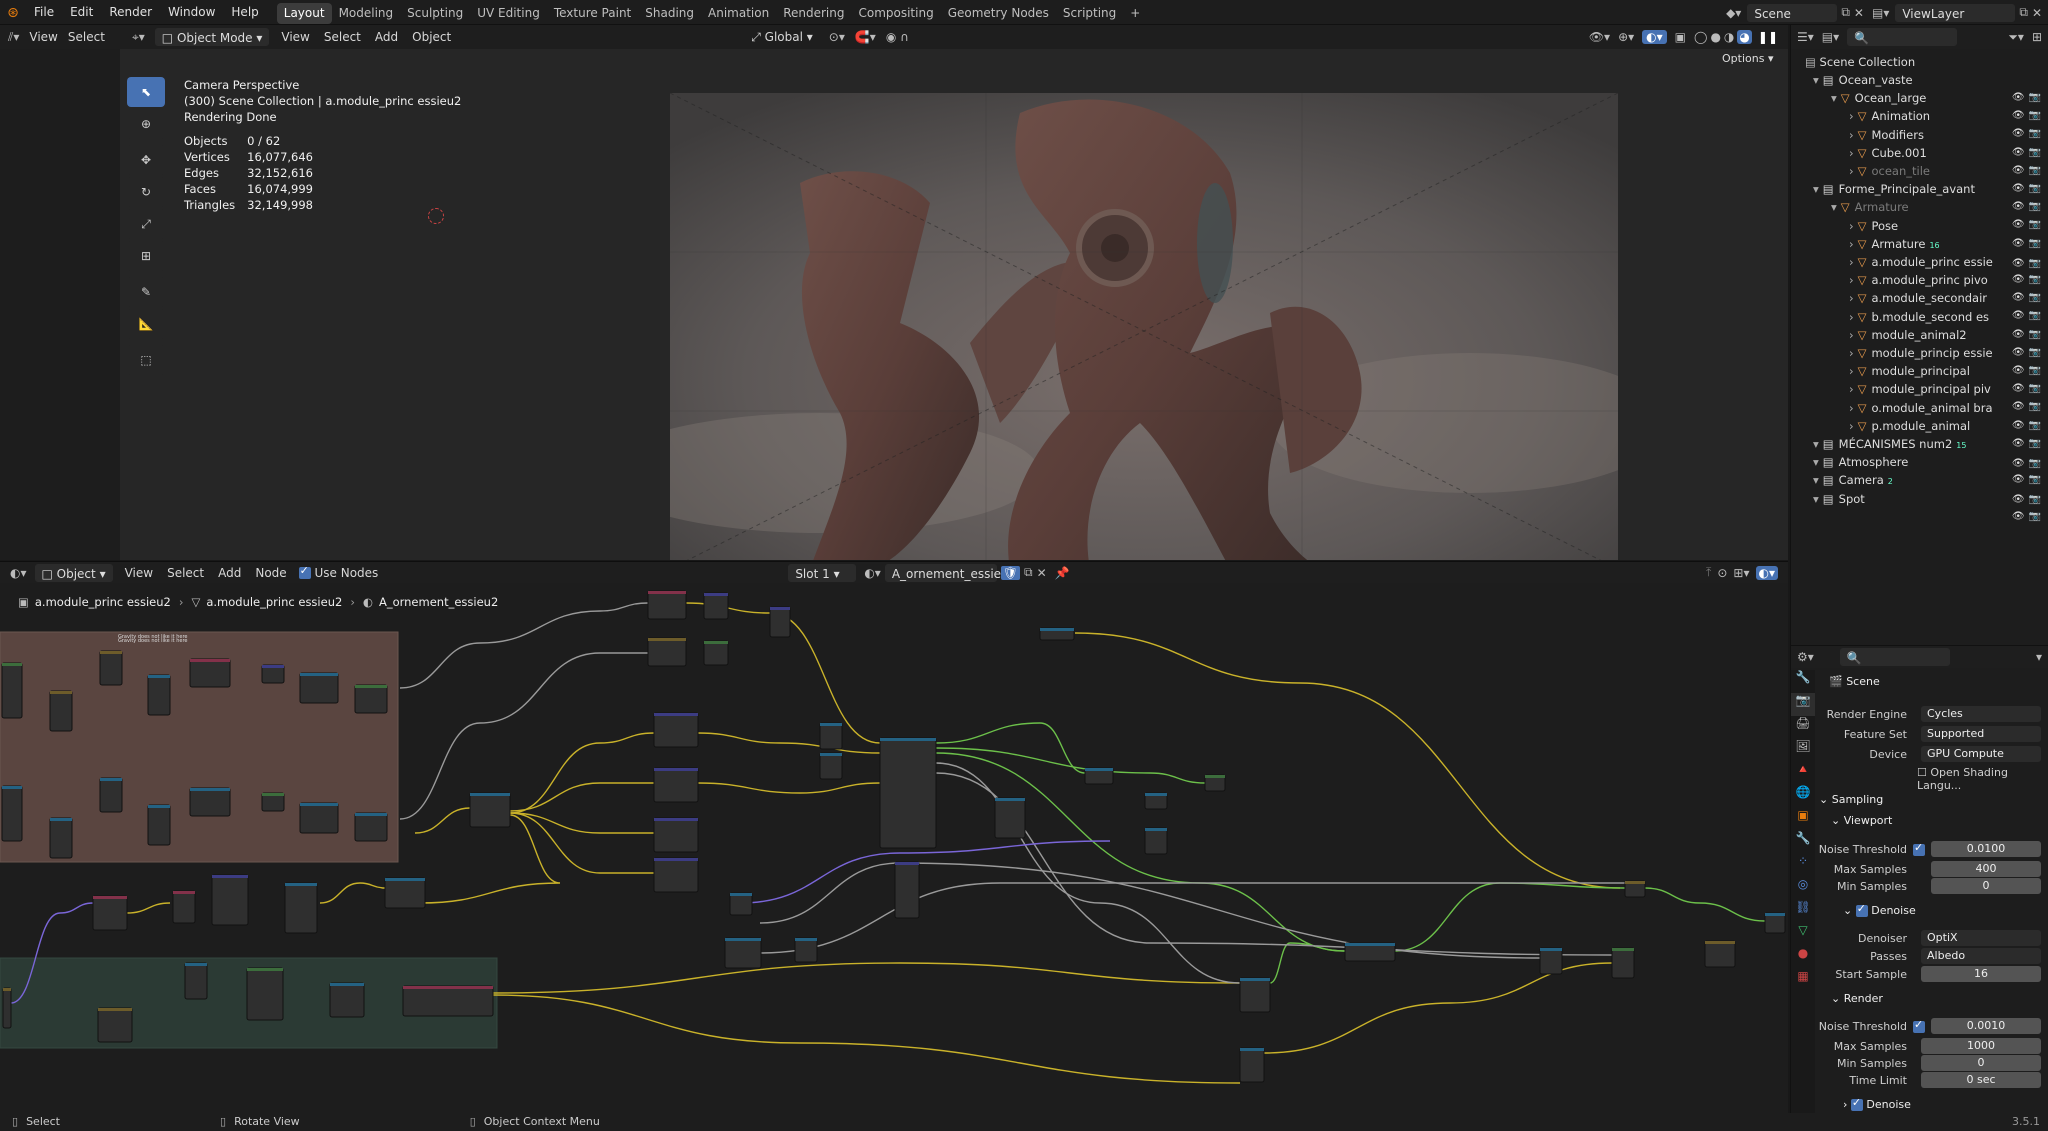 This screenshot has width=2048, height=1131. I want to click on properties-editor-icon: ⚙▾, so click(1805, 657).